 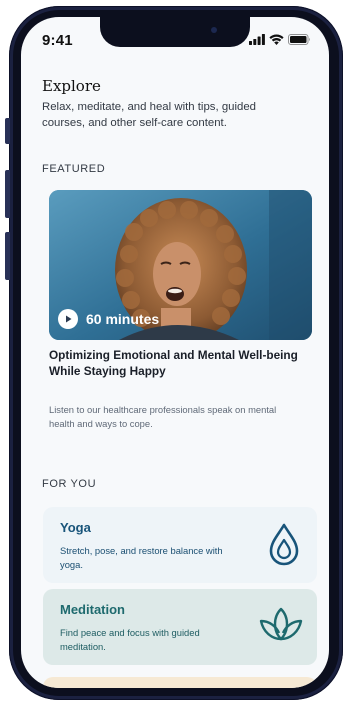 I want to click on duration-overlay: 60 minutes, so click(x=108, y=319).